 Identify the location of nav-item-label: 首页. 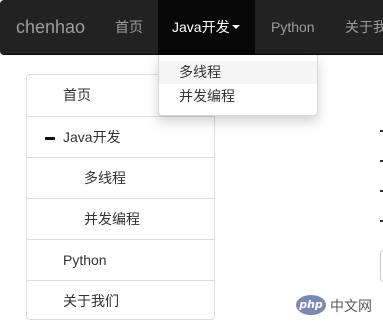
(129, 27).